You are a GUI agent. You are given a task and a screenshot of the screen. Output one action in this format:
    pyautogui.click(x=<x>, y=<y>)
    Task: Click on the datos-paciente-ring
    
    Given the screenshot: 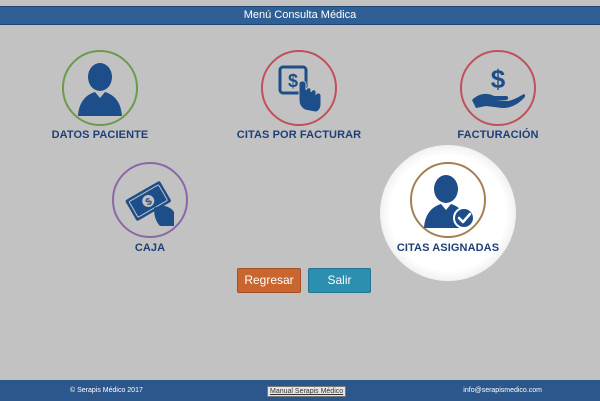 What is the action you would take?
    pyautogui.click(x=100, y=88)
    